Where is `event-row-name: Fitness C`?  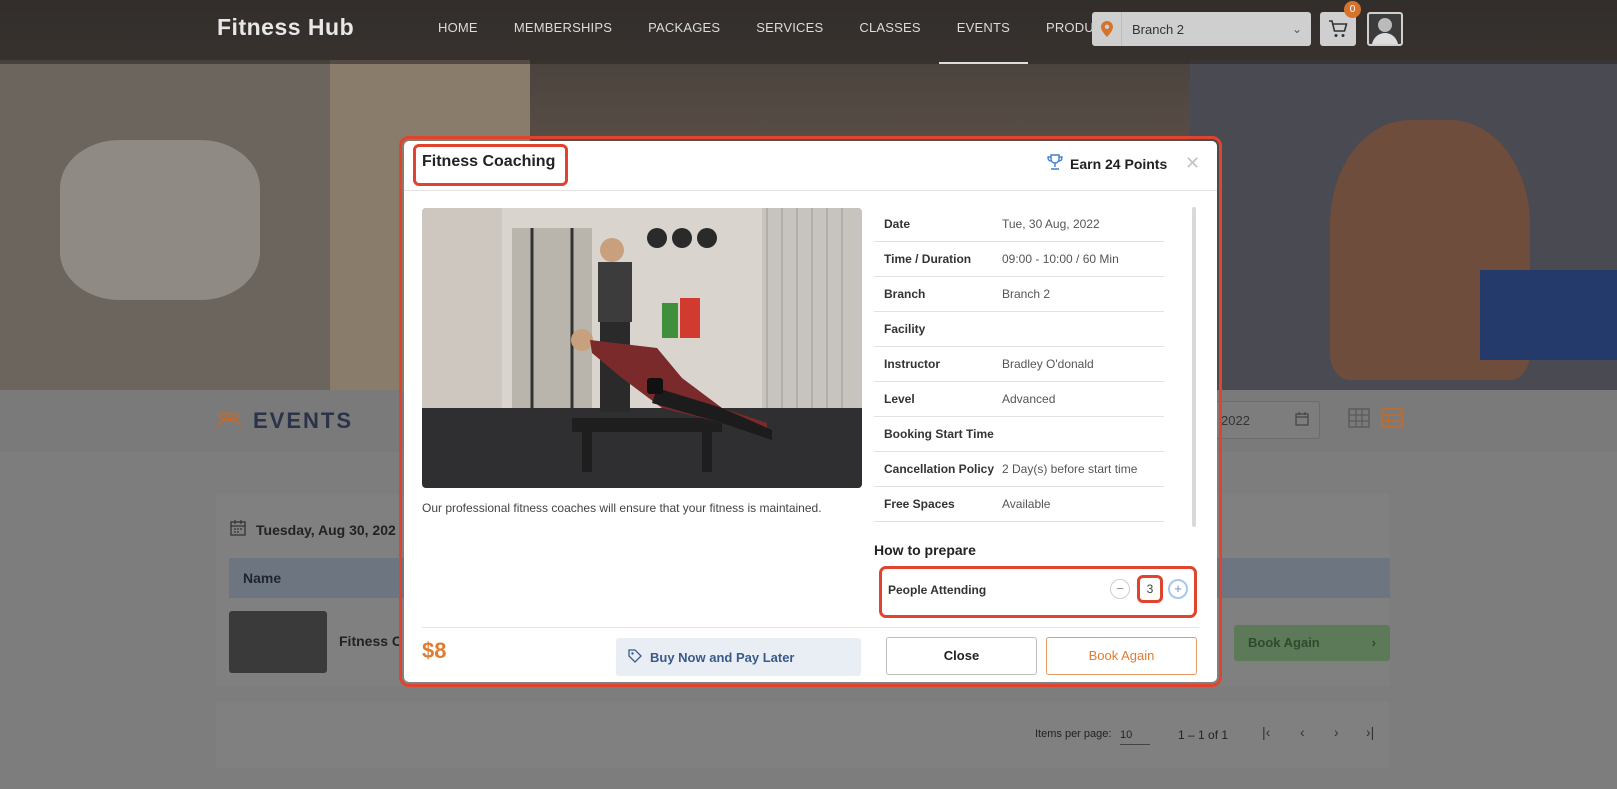 event-row-name: Fitness C is located at coordinates (370, 641).